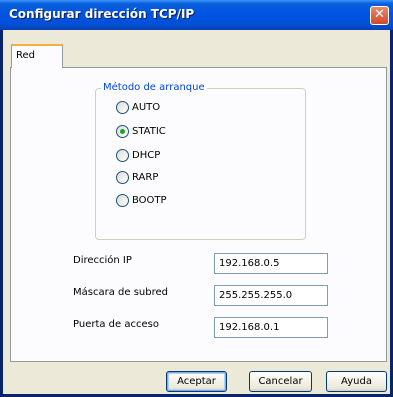 Image resolution: width=393 pixels, height=397 pixels. I want to click on radio-static: STATIC, so click(141, 131).